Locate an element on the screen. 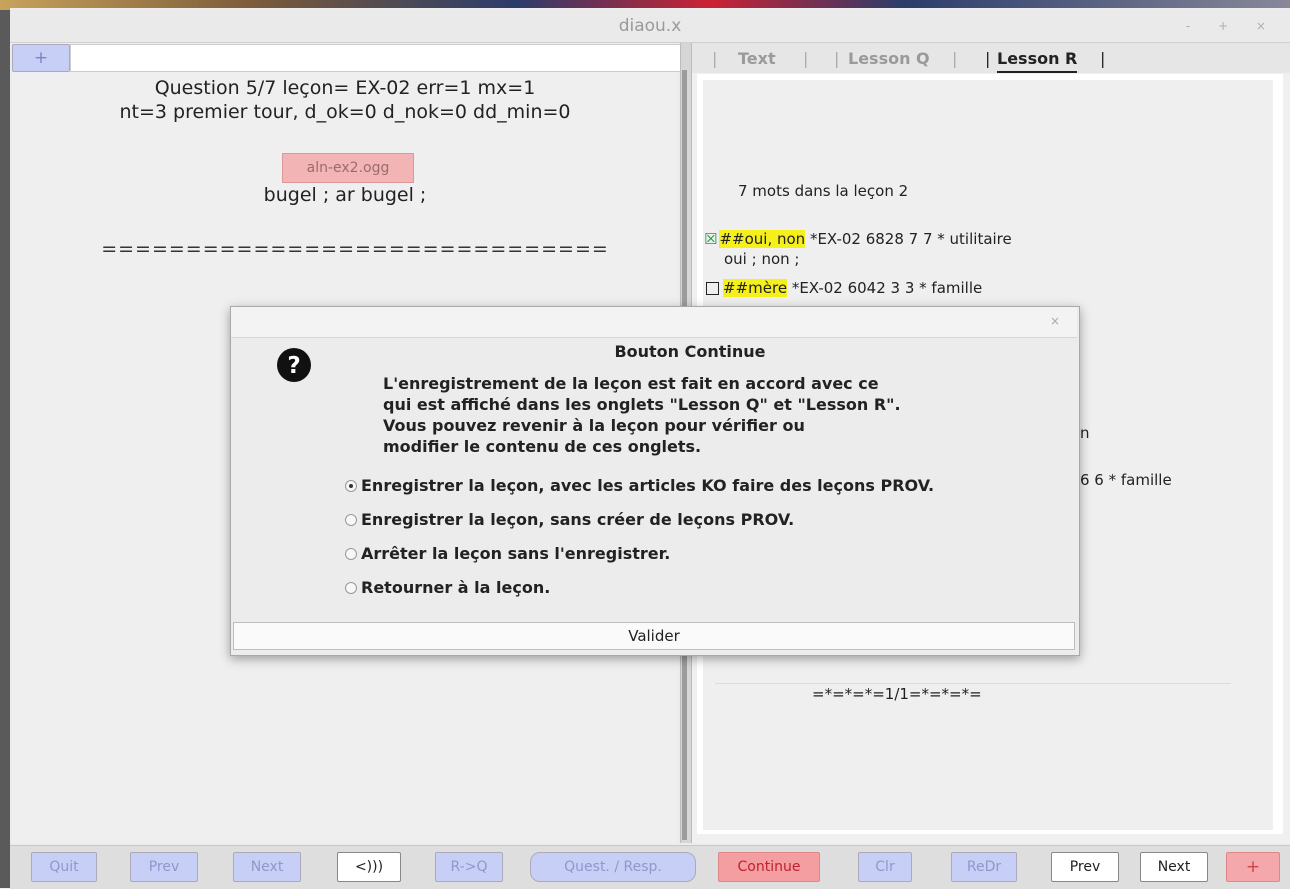 This screenshot has height=889, width=1290. dialog-titlebar is located at coordinates (654, 322).